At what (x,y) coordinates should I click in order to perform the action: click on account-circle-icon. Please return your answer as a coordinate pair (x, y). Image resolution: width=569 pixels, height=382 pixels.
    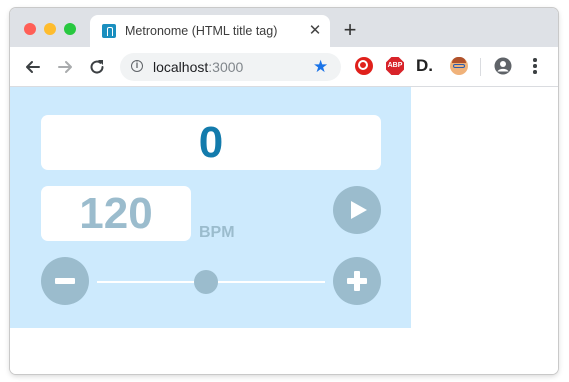
    Looking at the image, I should click on (503, 66).